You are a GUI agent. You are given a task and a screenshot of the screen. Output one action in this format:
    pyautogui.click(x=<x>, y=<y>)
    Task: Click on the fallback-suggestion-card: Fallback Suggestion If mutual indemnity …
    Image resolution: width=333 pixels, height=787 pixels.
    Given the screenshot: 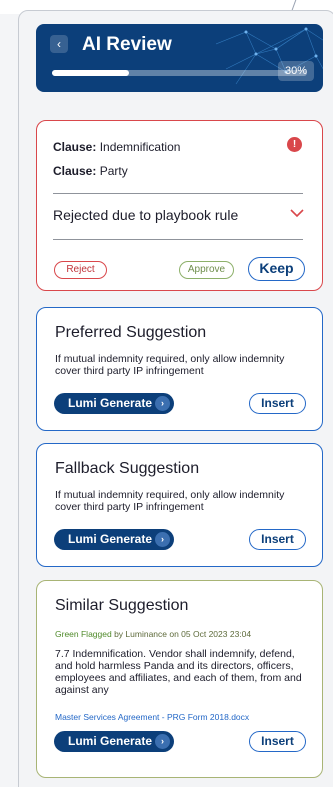 What is the action you would take?
    pyautogui.click(x=179, y=505)
    